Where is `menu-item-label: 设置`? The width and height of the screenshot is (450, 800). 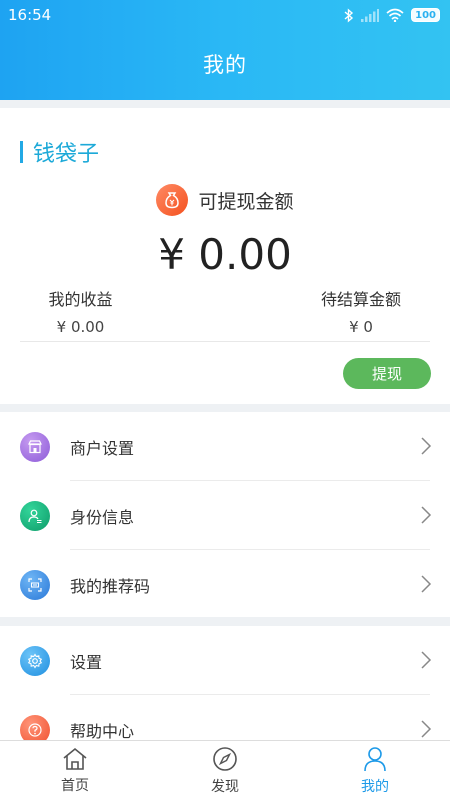
menu-item-label: 设置 is located at coordinates (86, 662).